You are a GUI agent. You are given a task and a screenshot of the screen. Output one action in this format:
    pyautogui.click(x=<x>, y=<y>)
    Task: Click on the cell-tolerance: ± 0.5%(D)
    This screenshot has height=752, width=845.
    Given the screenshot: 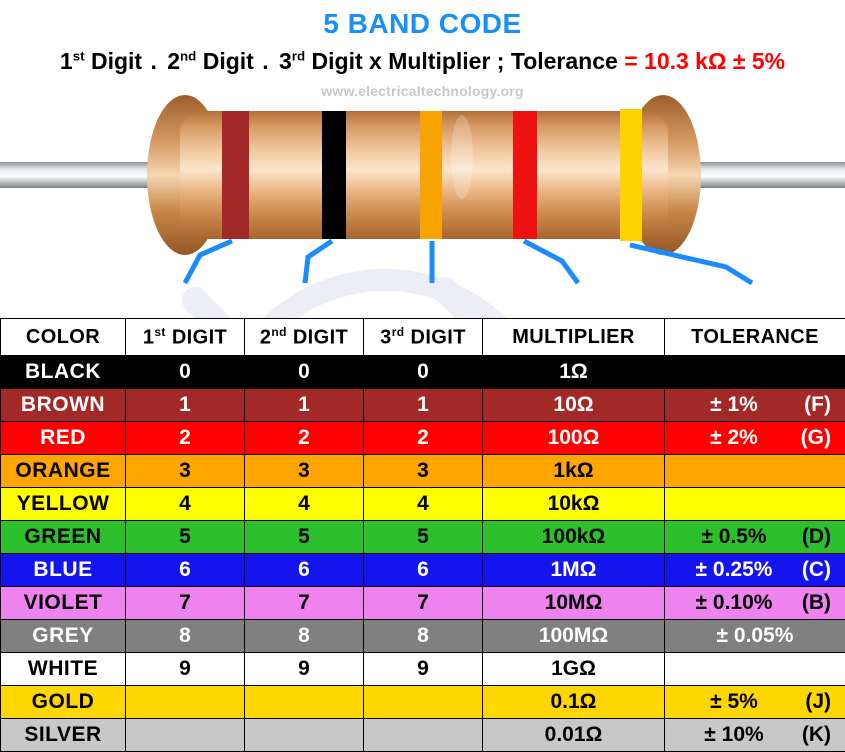 What is the action you would take?
    pyautogui.click(x=755, y=537)
    